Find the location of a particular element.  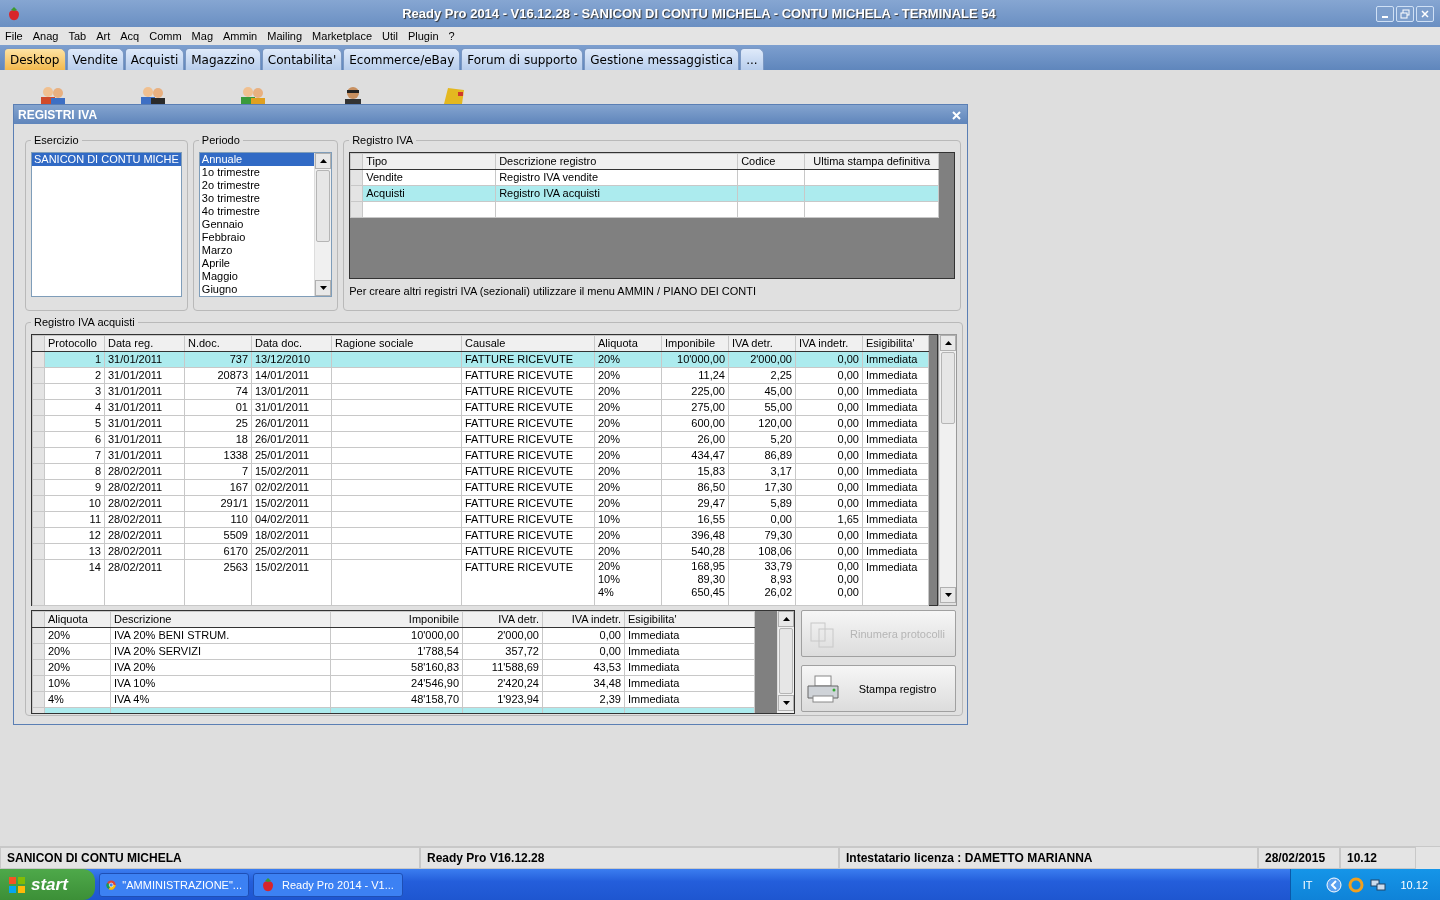

table-cell: 31/01/2011 is located at coordinates (291, 407).